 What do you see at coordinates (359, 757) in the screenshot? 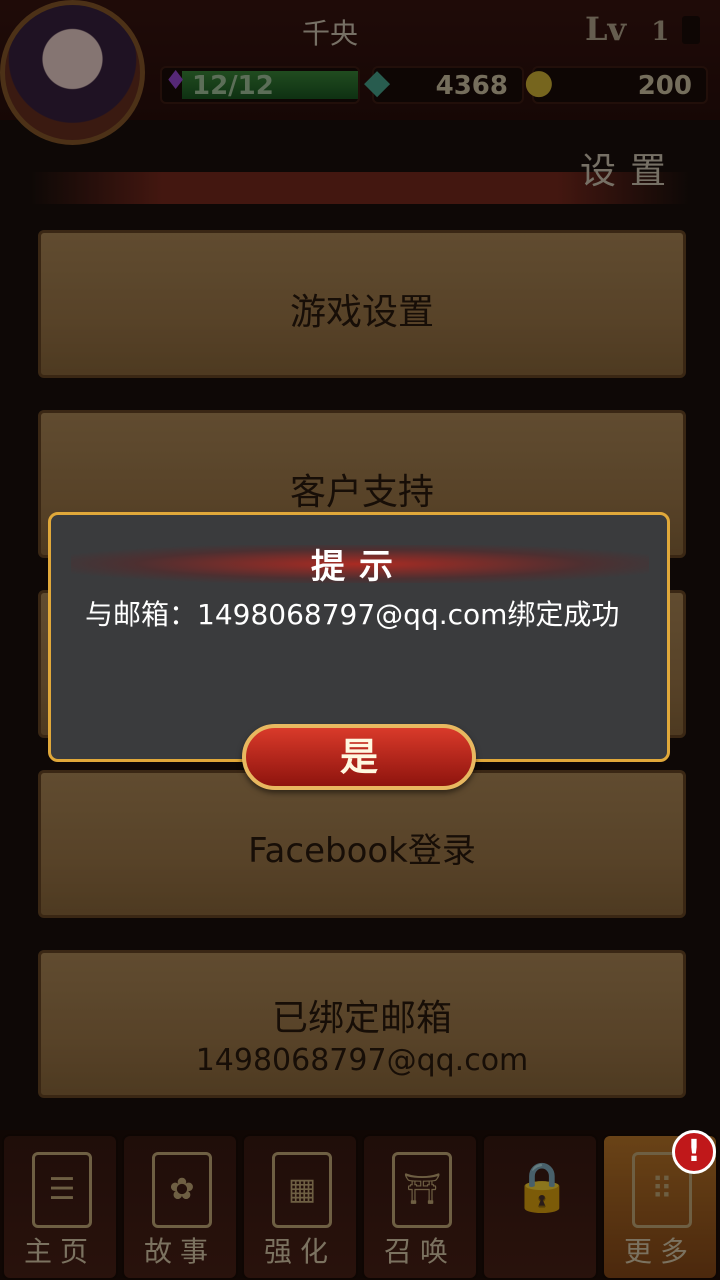
I see `confirm-button: 是` at bounding box center [359, 757].